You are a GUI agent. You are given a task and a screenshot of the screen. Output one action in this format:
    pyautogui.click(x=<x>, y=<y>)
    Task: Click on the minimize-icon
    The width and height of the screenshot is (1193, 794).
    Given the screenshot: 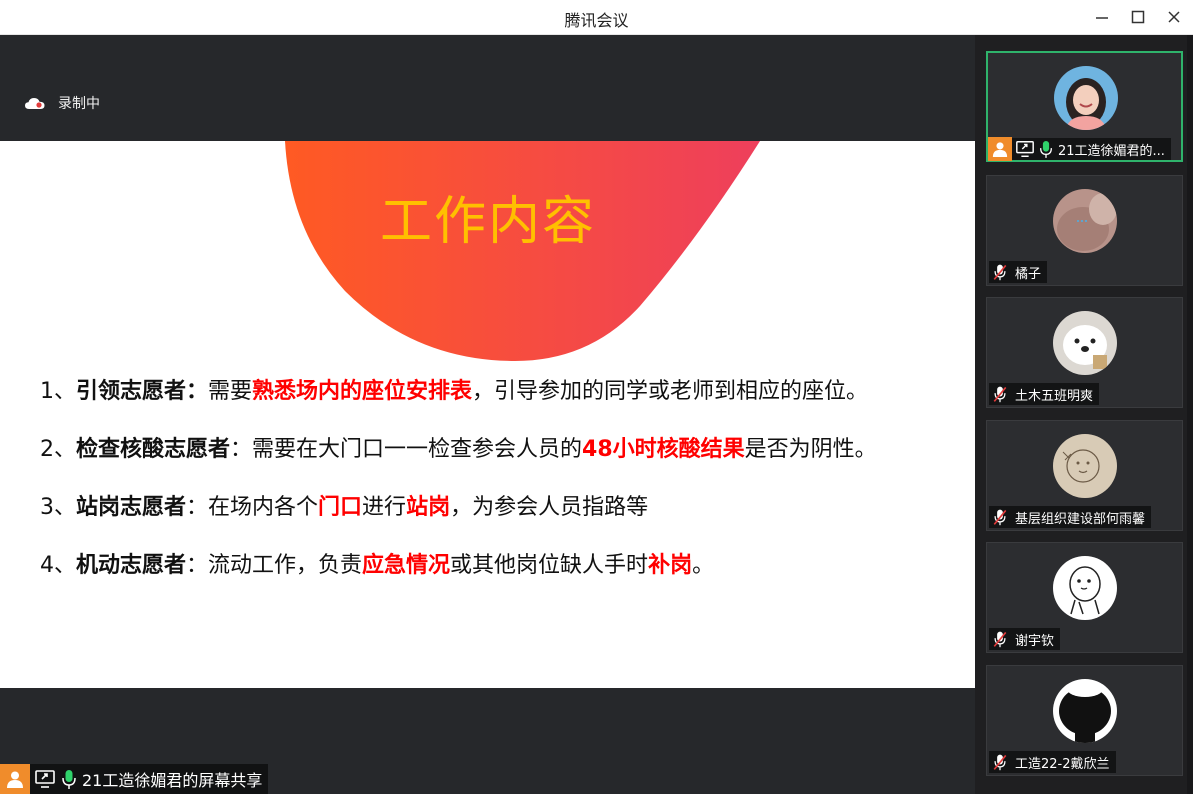 What is the action you would take?
    pyautogui.click(x=1102, y=18)
    